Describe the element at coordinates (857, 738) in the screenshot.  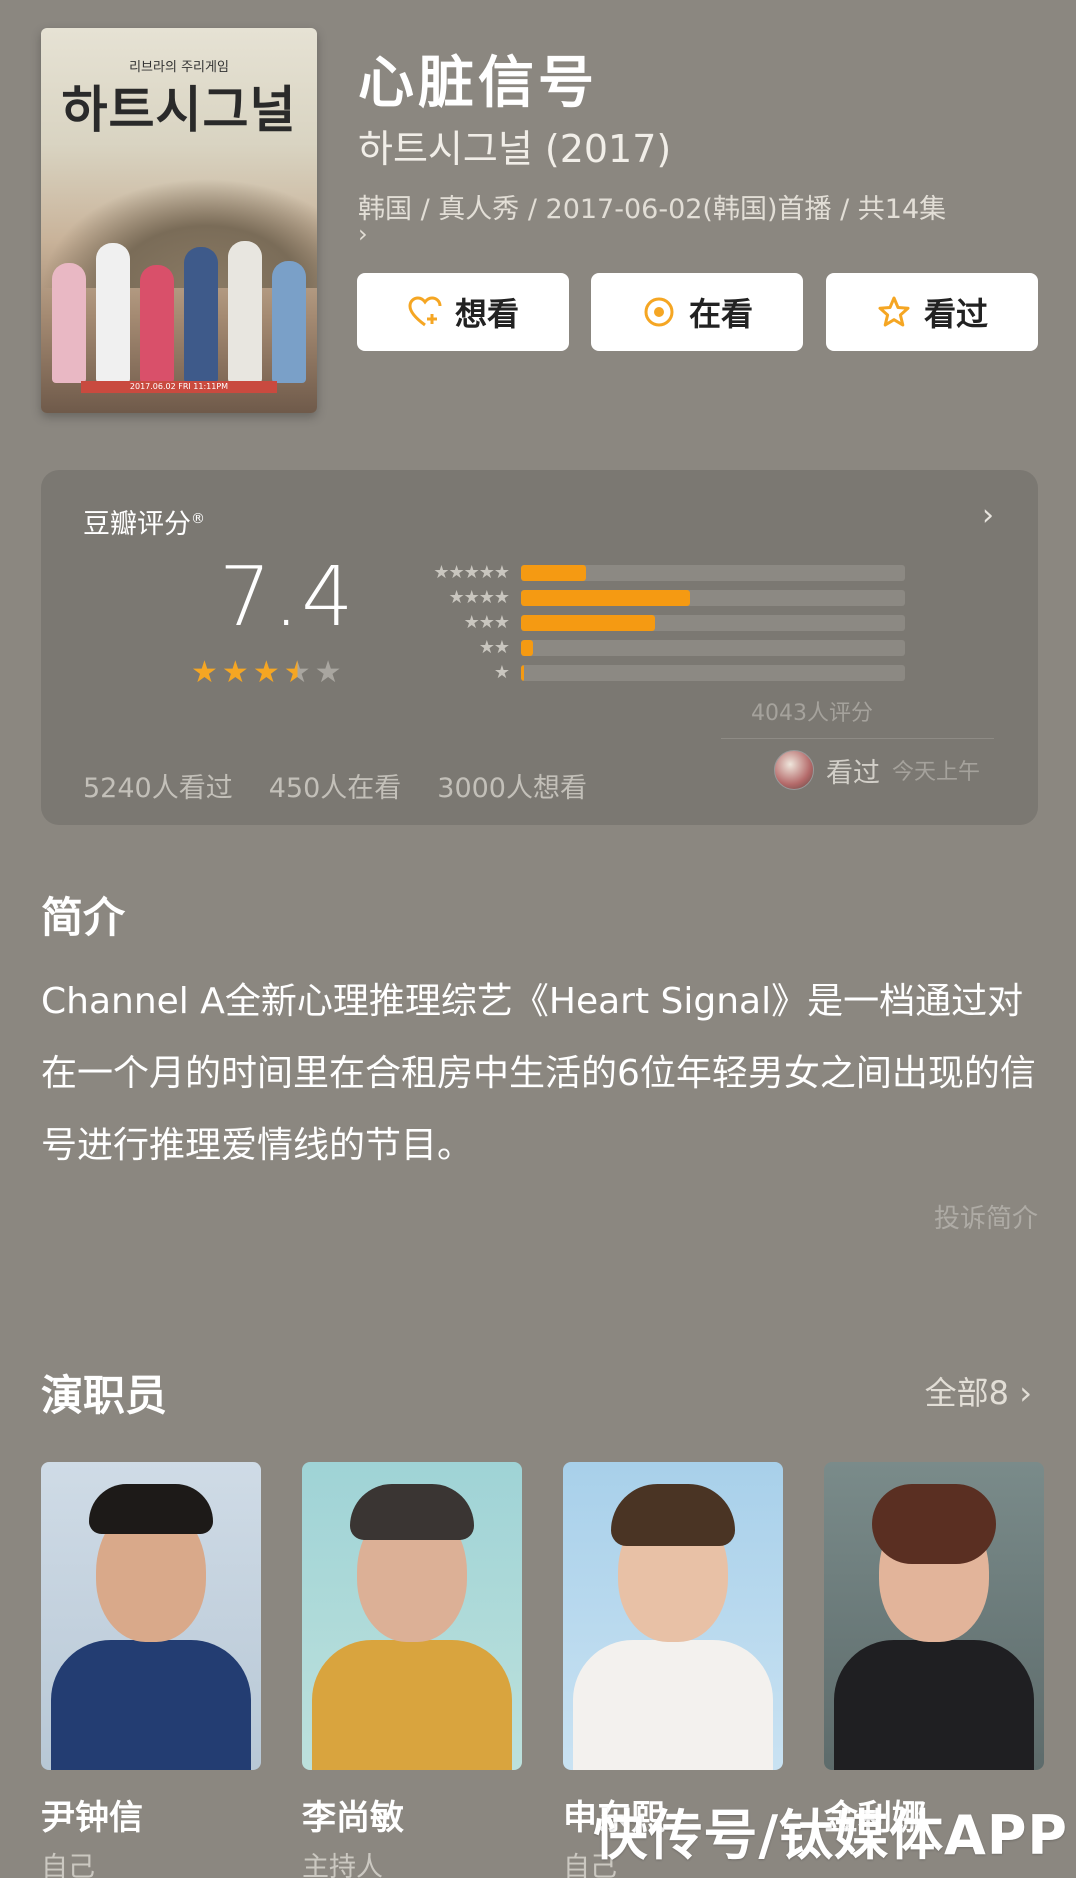
I see `rating-divider` at that location.